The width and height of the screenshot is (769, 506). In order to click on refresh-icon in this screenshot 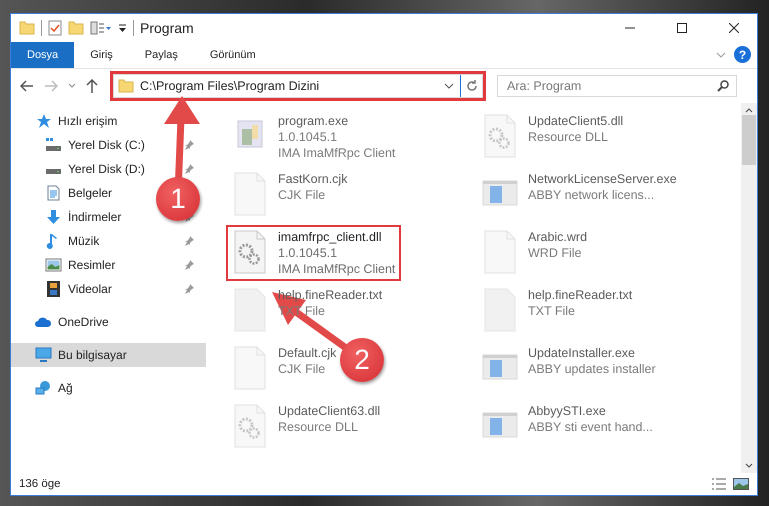, I will do `click(472, 86)`.